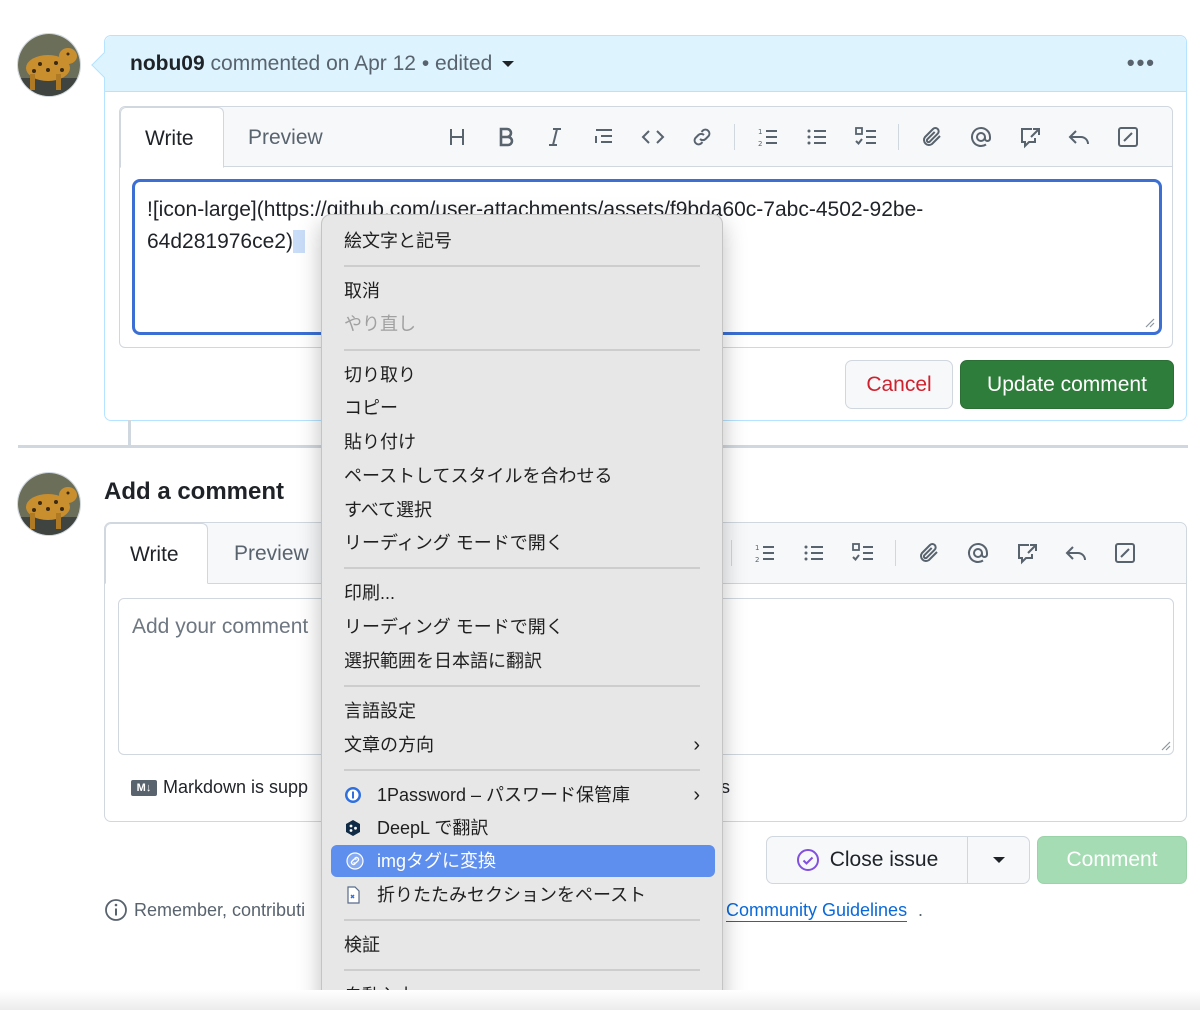  Describe the element at coordinates (220, 909) in the screenshot. I see `reminder-text: Remember, contributi` at that location.